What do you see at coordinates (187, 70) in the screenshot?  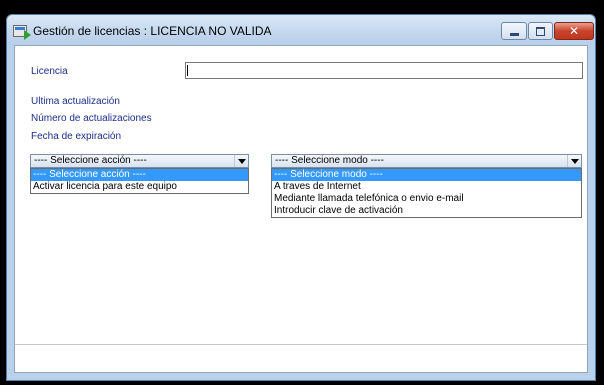 I see `text-caret` at bounding box center [187, 70].